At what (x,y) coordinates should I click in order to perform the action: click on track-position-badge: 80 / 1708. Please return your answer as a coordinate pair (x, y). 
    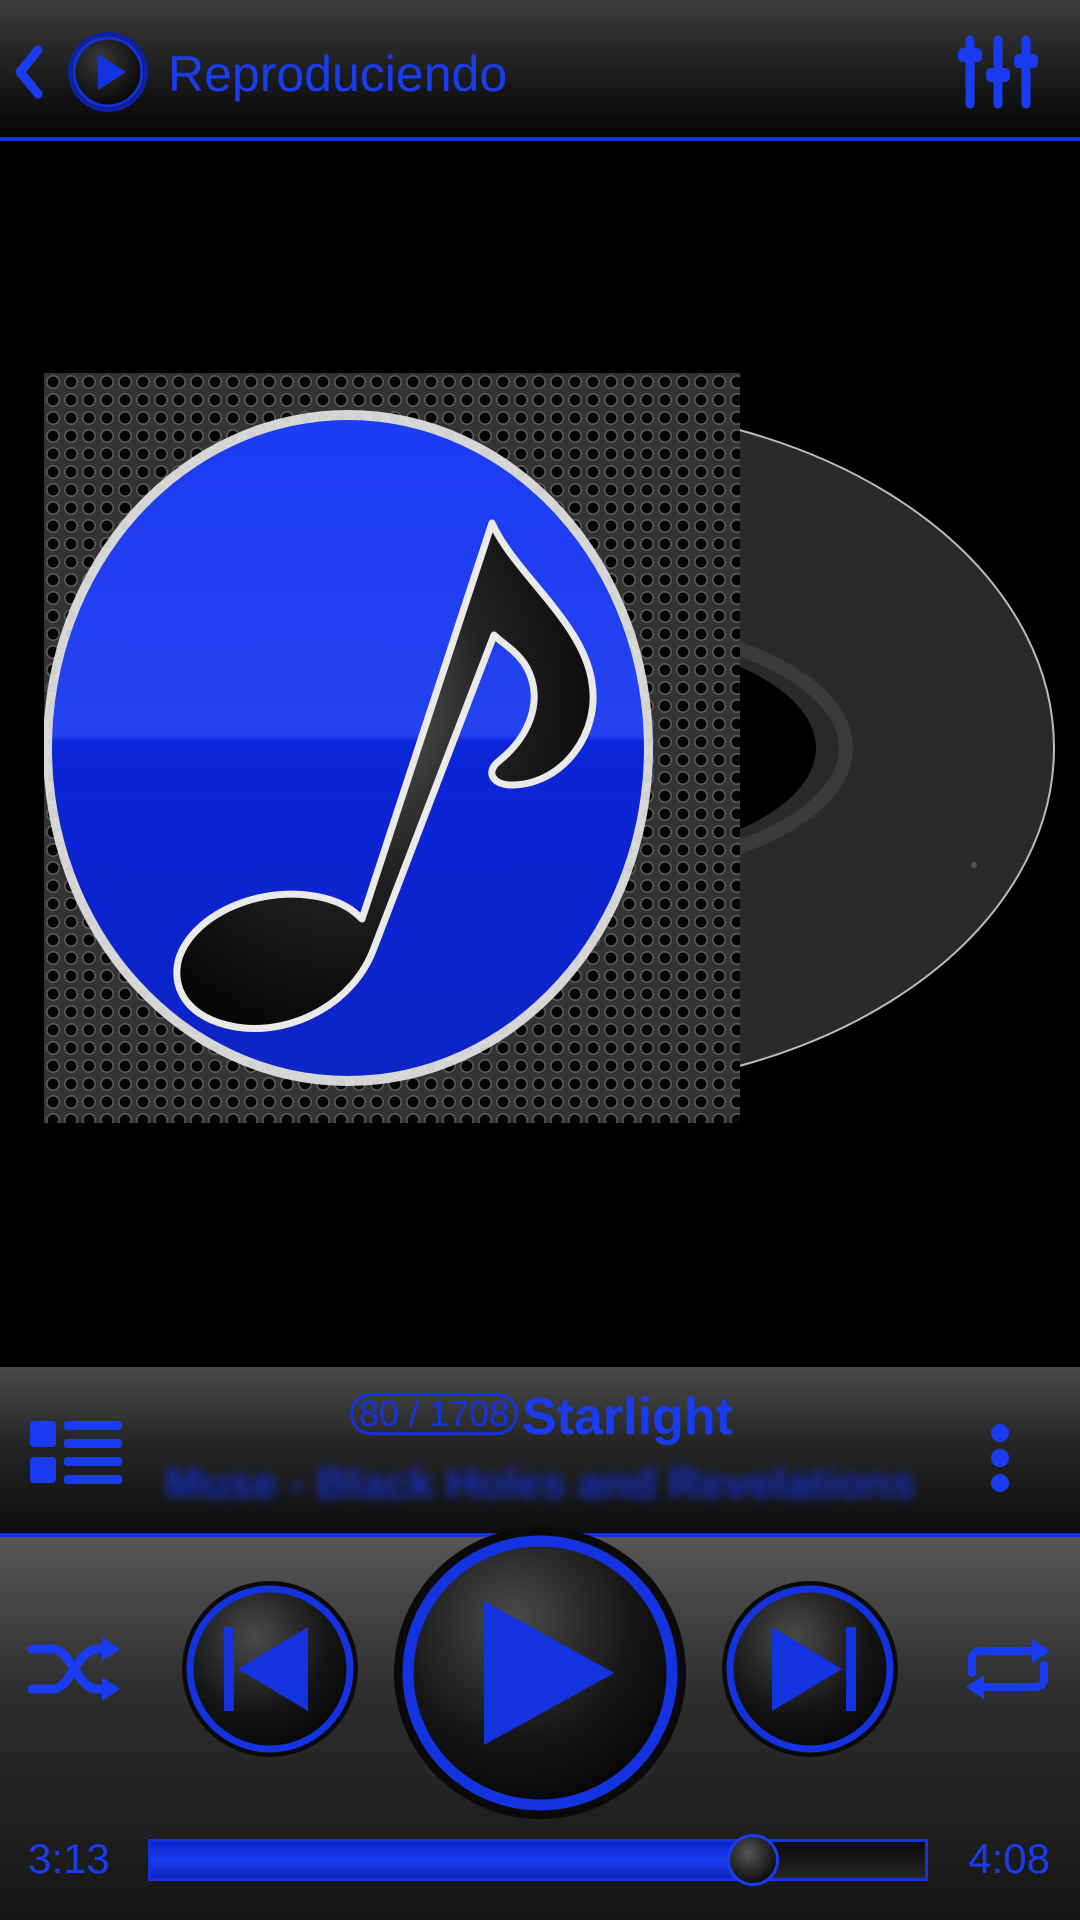
    Looking at the image, I should click on (434, 1414).